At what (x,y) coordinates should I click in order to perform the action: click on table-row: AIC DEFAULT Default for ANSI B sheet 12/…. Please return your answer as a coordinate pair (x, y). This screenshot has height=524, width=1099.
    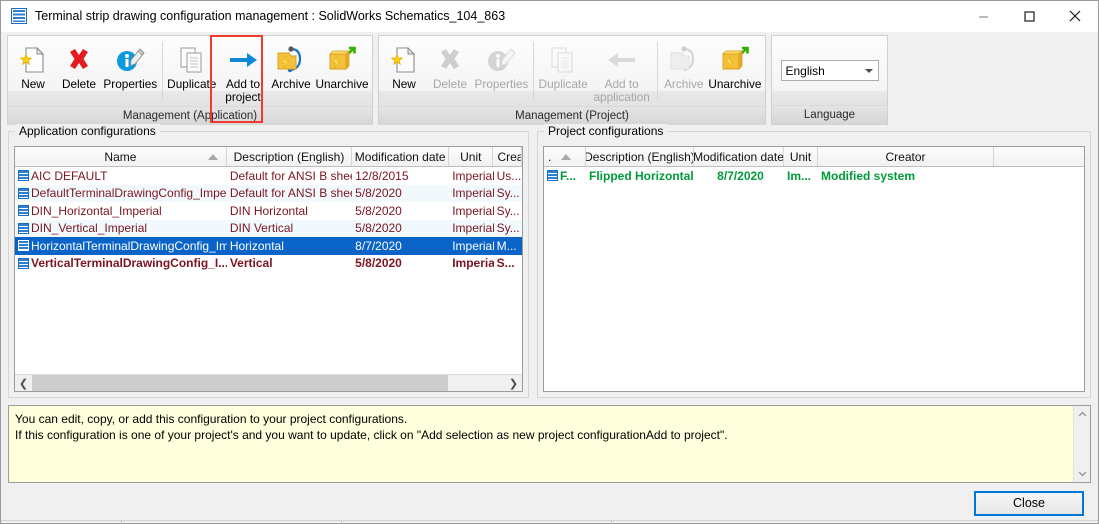
    Looking at the image, I should click on (268, 176).